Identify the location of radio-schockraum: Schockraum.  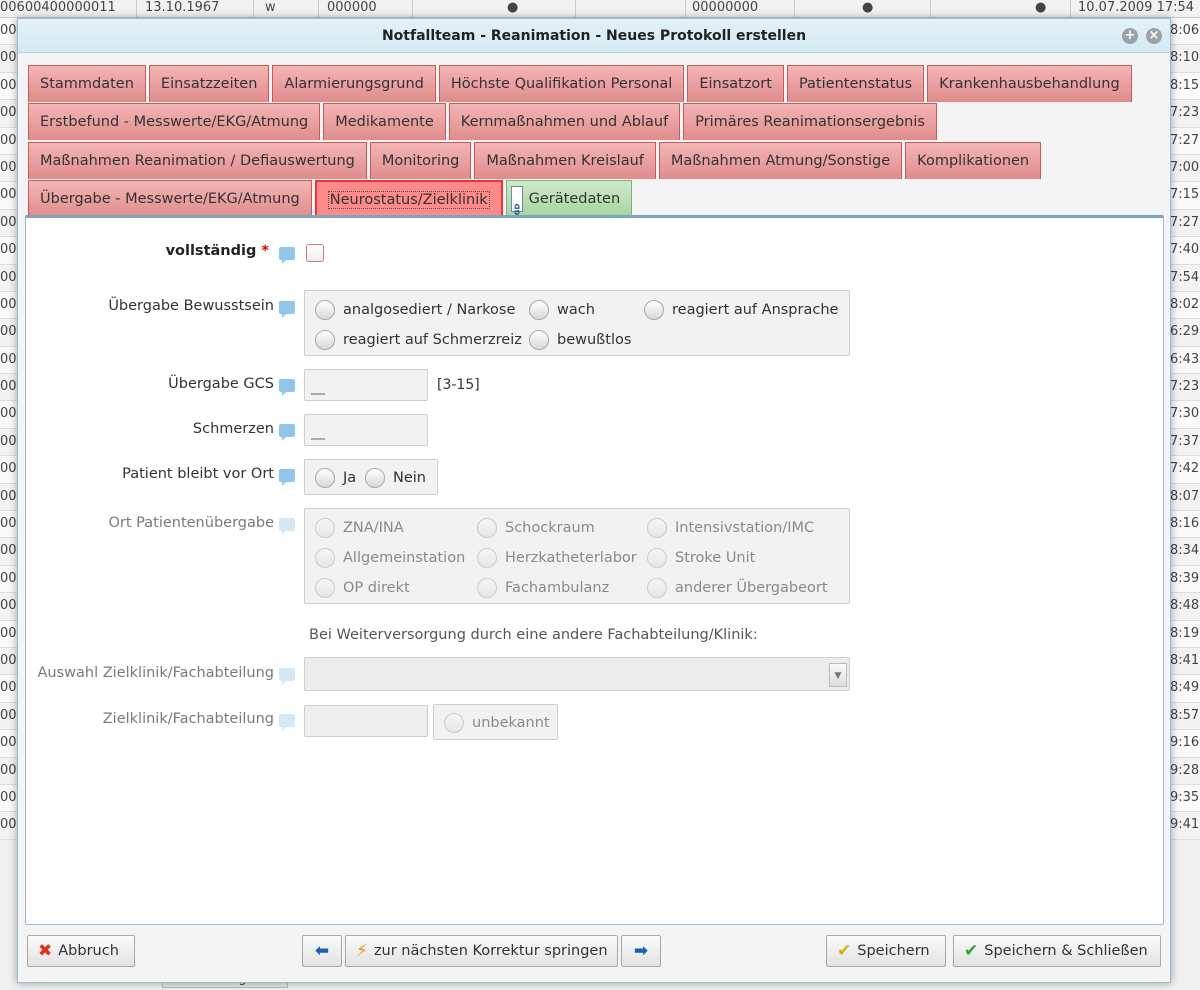
(536, 528).